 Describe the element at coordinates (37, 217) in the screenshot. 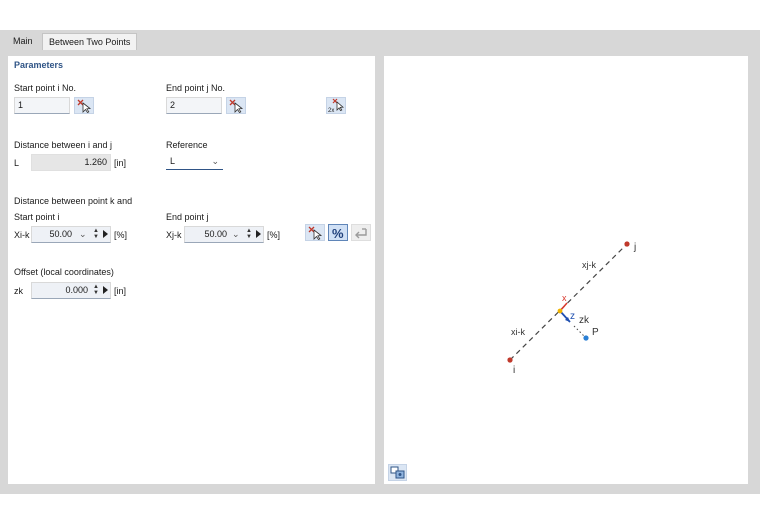

I see `start-point-i-label: Start point i` at that location.